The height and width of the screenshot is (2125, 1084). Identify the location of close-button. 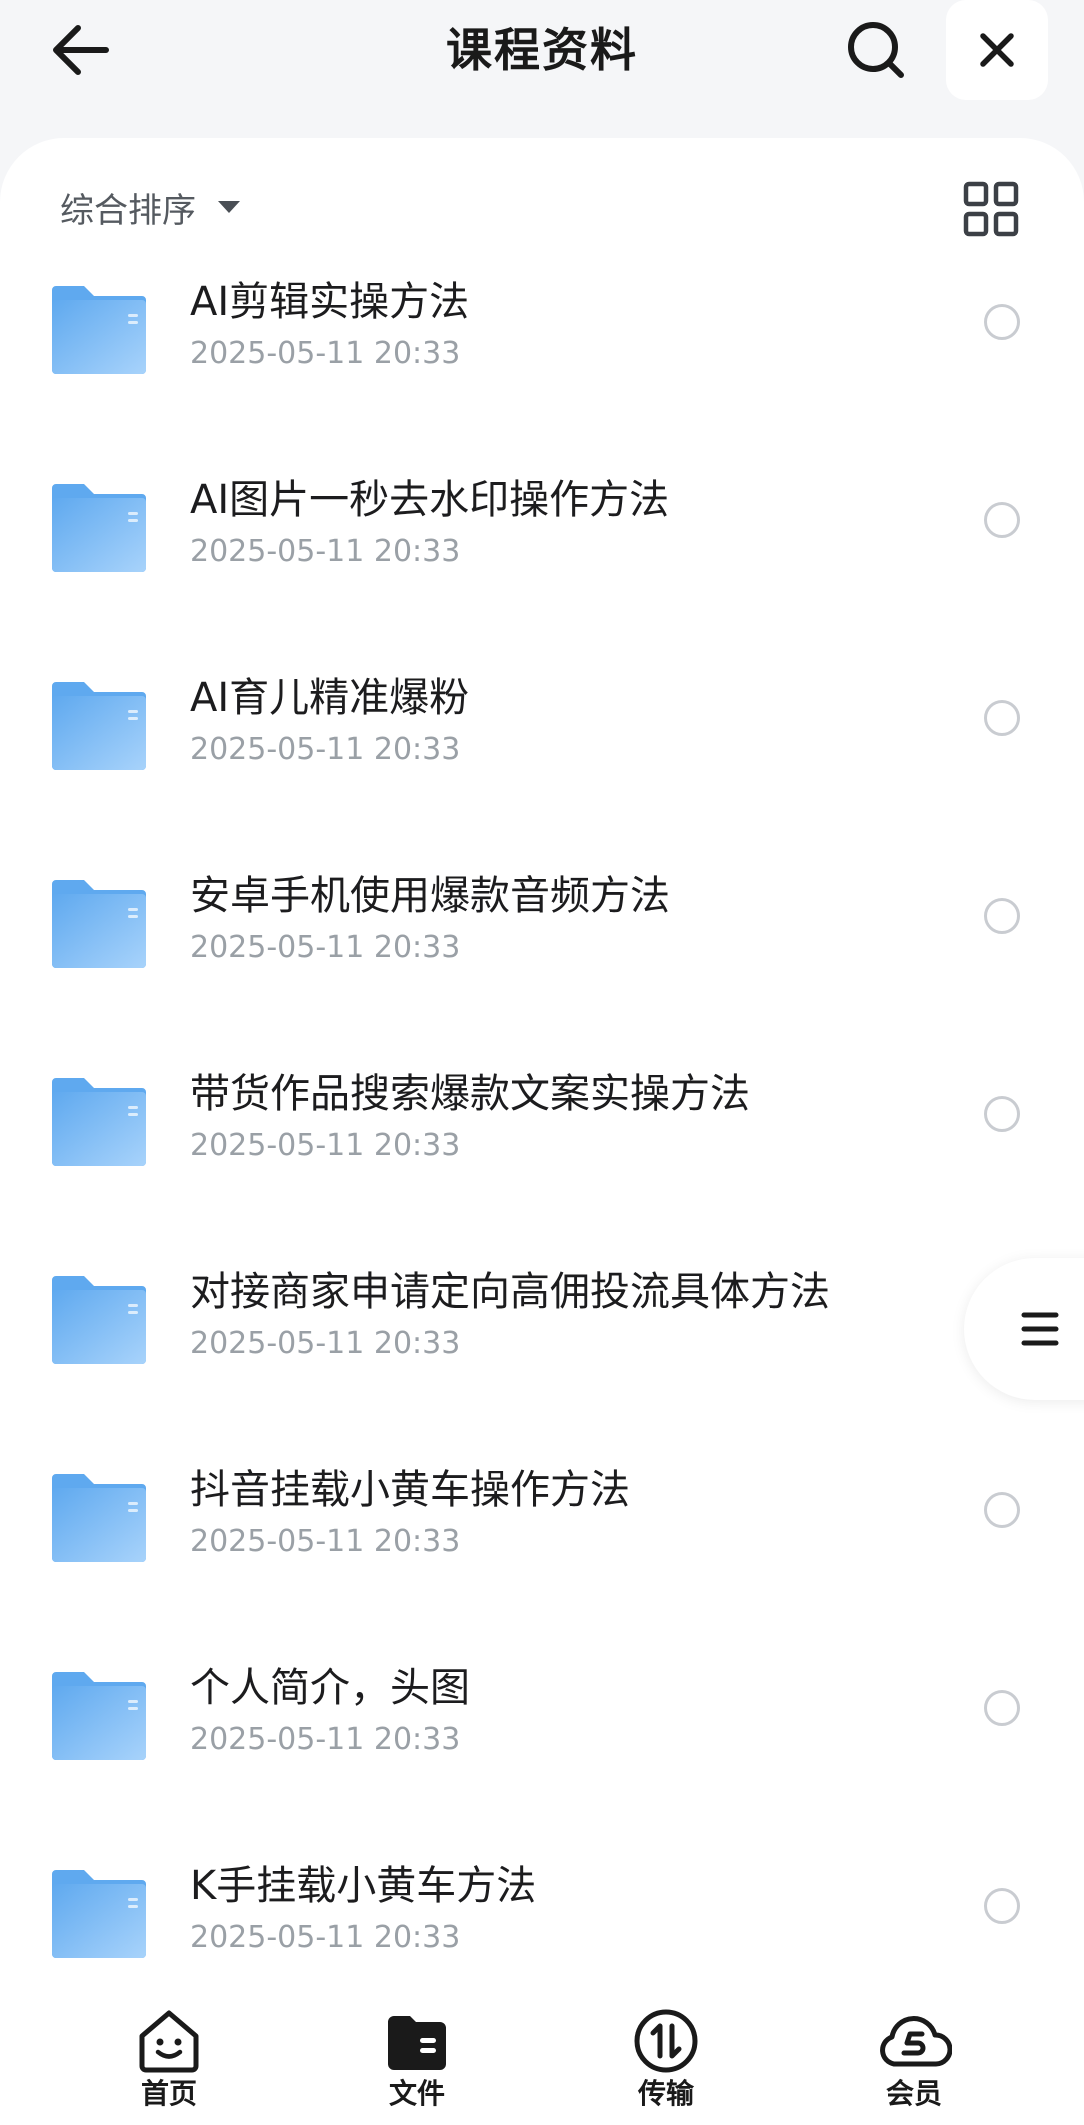
(997, 50).